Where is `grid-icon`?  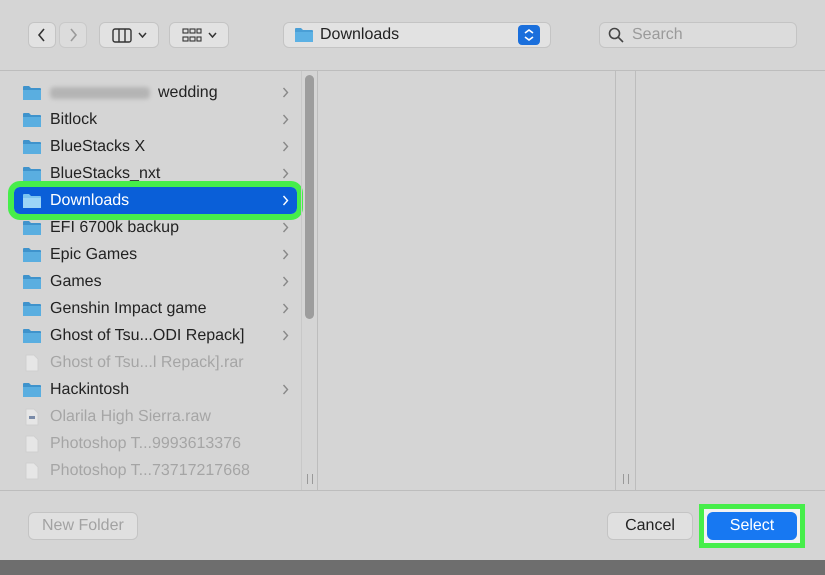
grid-icon is located at coordinates (192, 35).